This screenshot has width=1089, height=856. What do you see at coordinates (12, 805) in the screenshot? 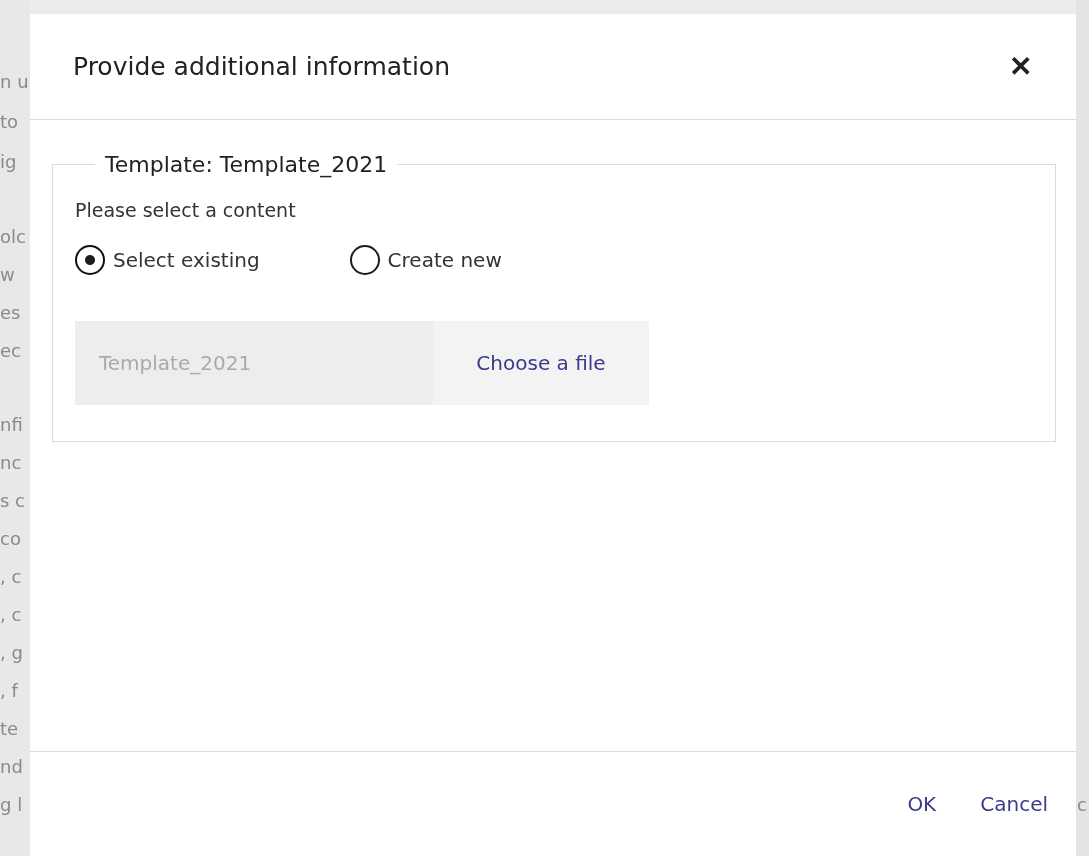
I see `background-text: g l` at bounding box center [12, 805].